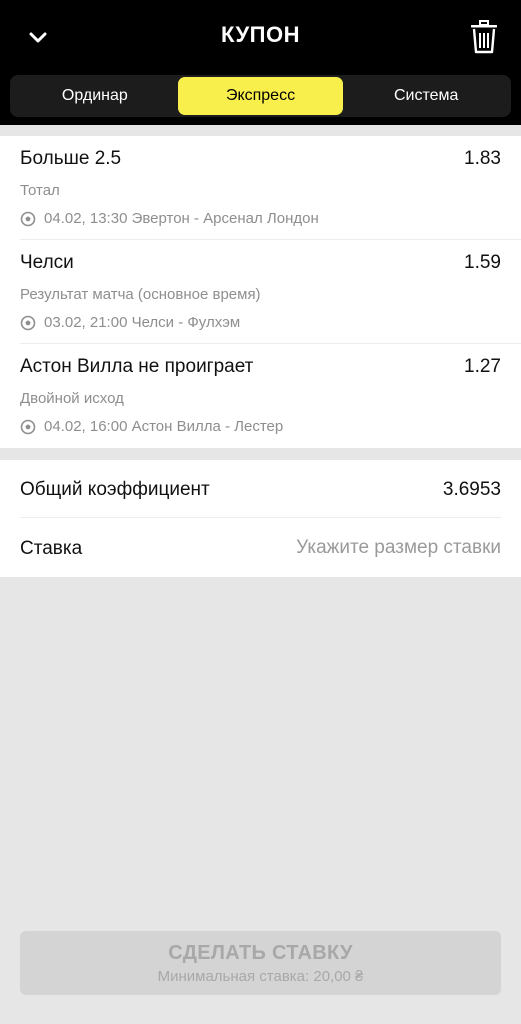 This screenshot has width=521, height=1024. Describe the element at coordinates (115, 489) in the screenshot. I see `total-odds-label: Общий коэффициент` at that location.